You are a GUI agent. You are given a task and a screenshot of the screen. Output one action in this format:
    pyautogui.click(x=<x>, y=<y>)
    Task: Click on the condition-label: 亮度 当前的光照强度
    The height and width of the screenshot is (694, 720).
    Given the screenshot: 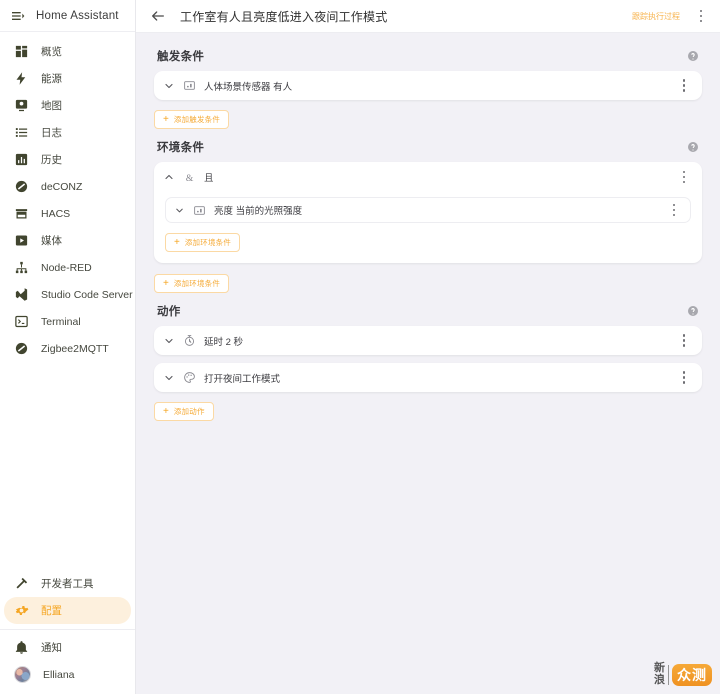 What is the action you would take?
    pyautogui.click(x=258, y=211)
    